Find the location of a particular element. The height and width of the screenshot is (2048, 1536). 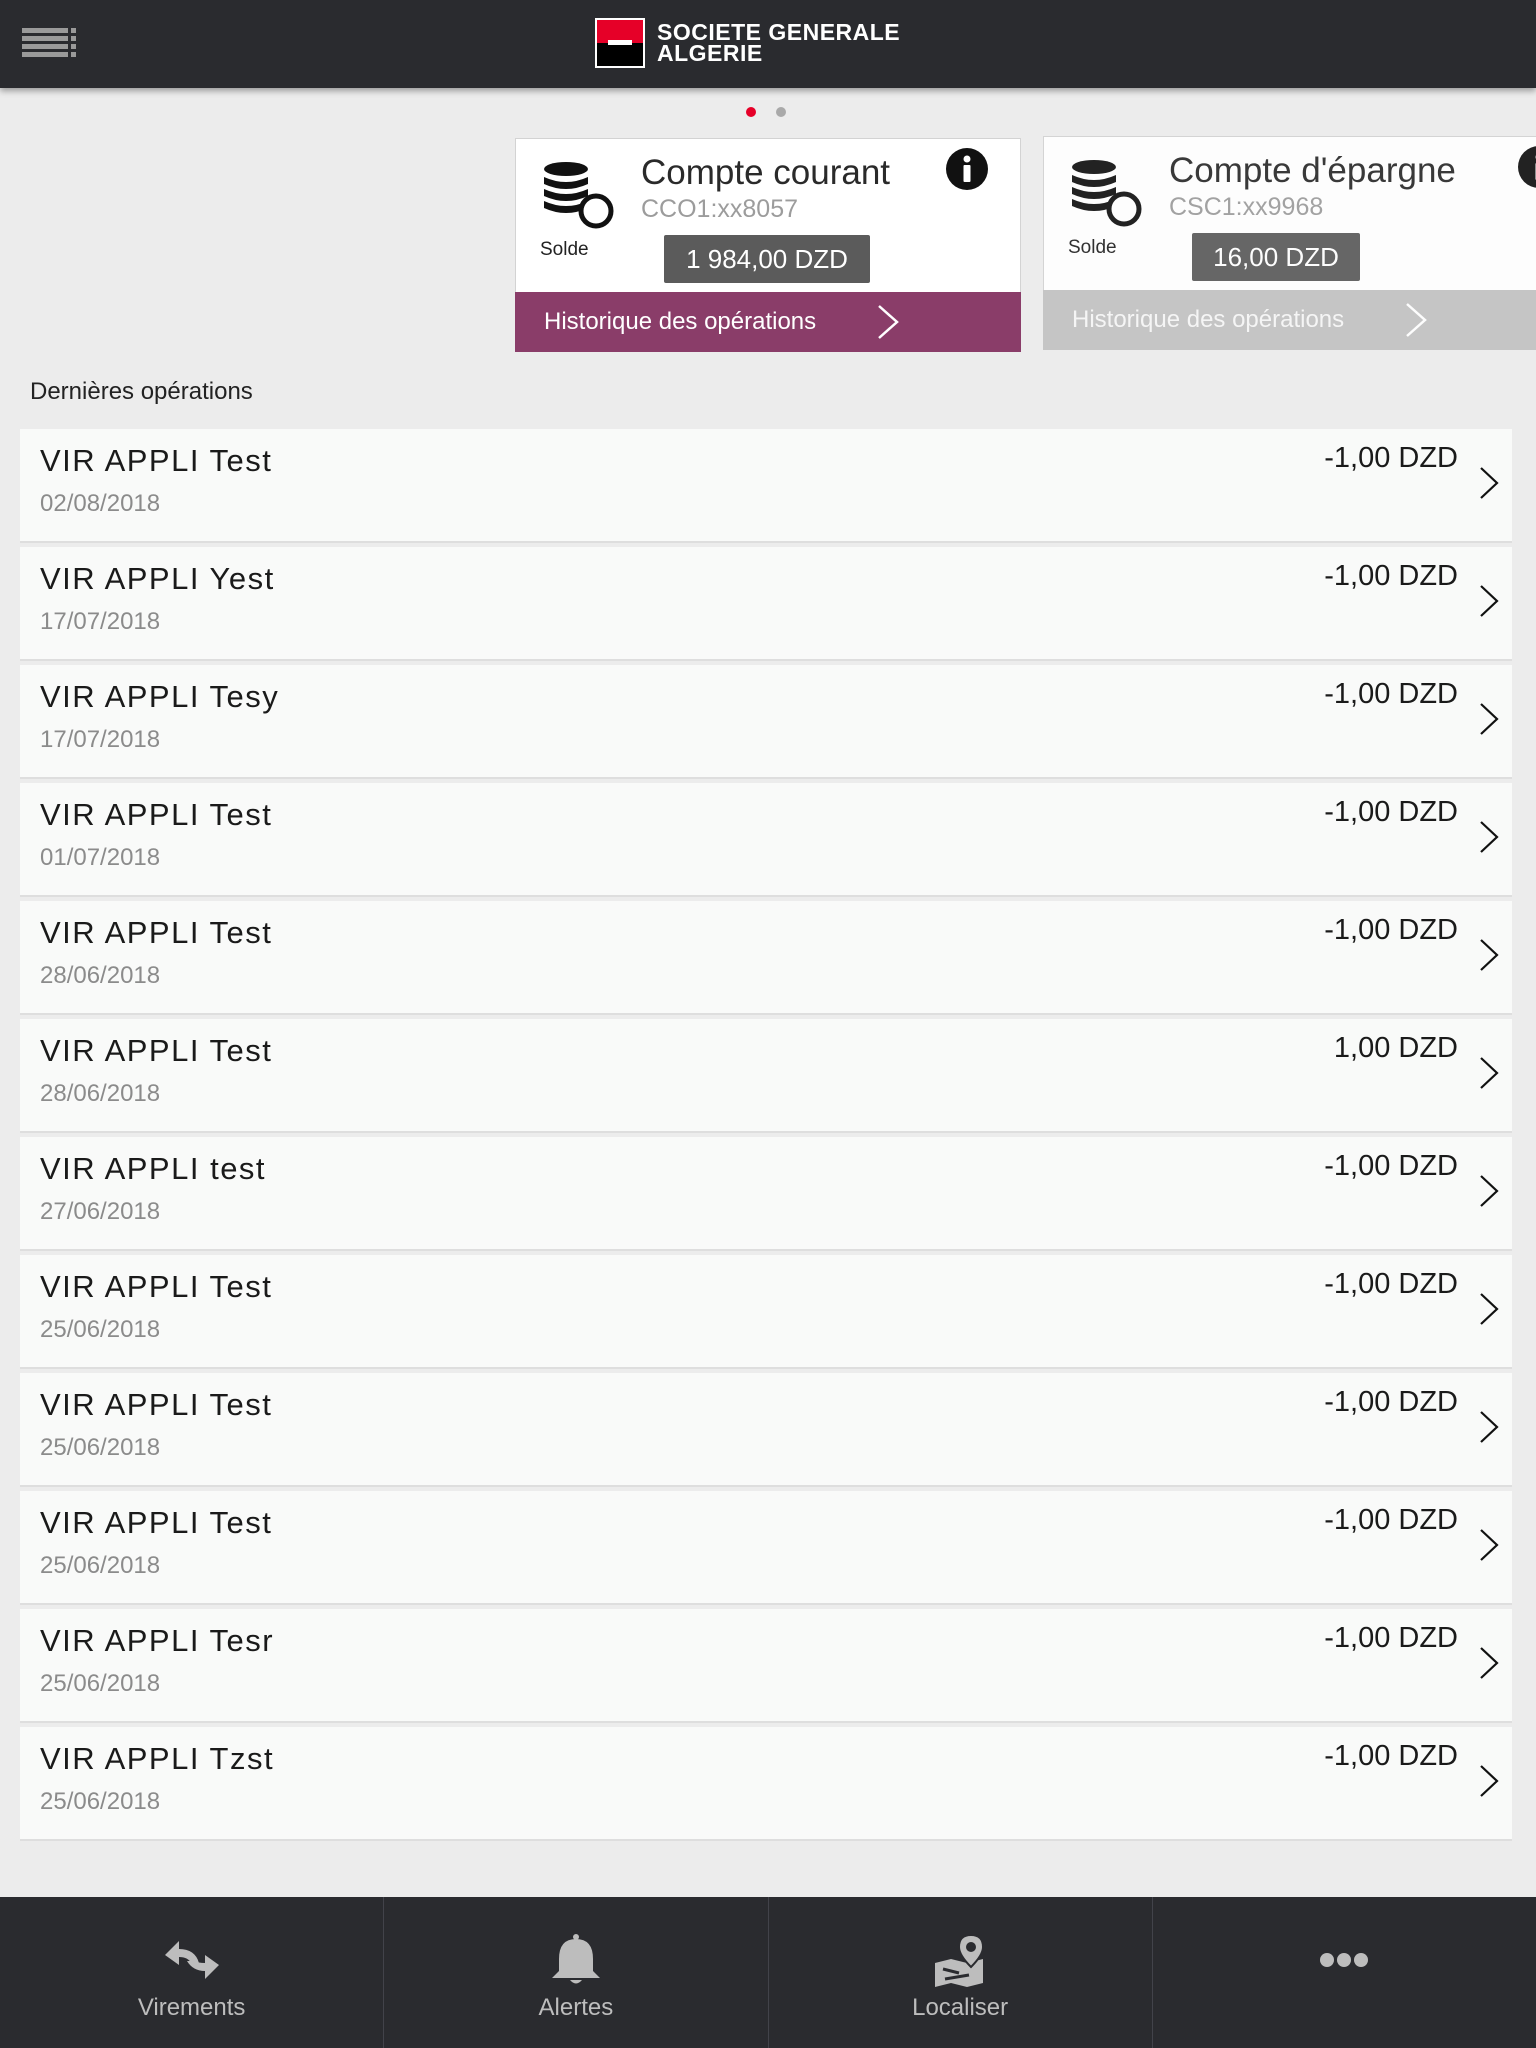

operation-row: VIR APPLI Tesy 17/07/2018 -1,00 DZD is located at coordinates (766, 721).